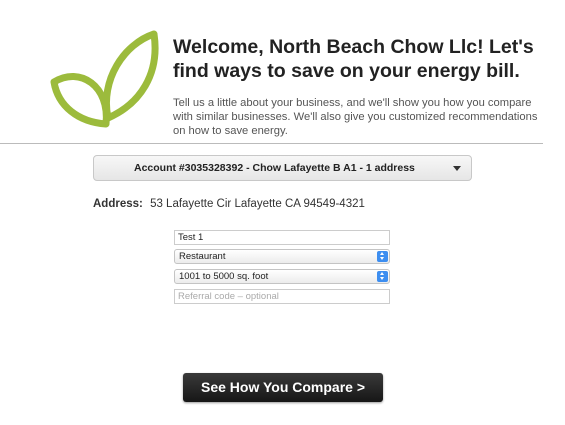 Image resolution: width=565 pixels, height=425 pixels. Describe the element at coordinates (80, 100) in the screenshot. I see `left-leaf` at that location.